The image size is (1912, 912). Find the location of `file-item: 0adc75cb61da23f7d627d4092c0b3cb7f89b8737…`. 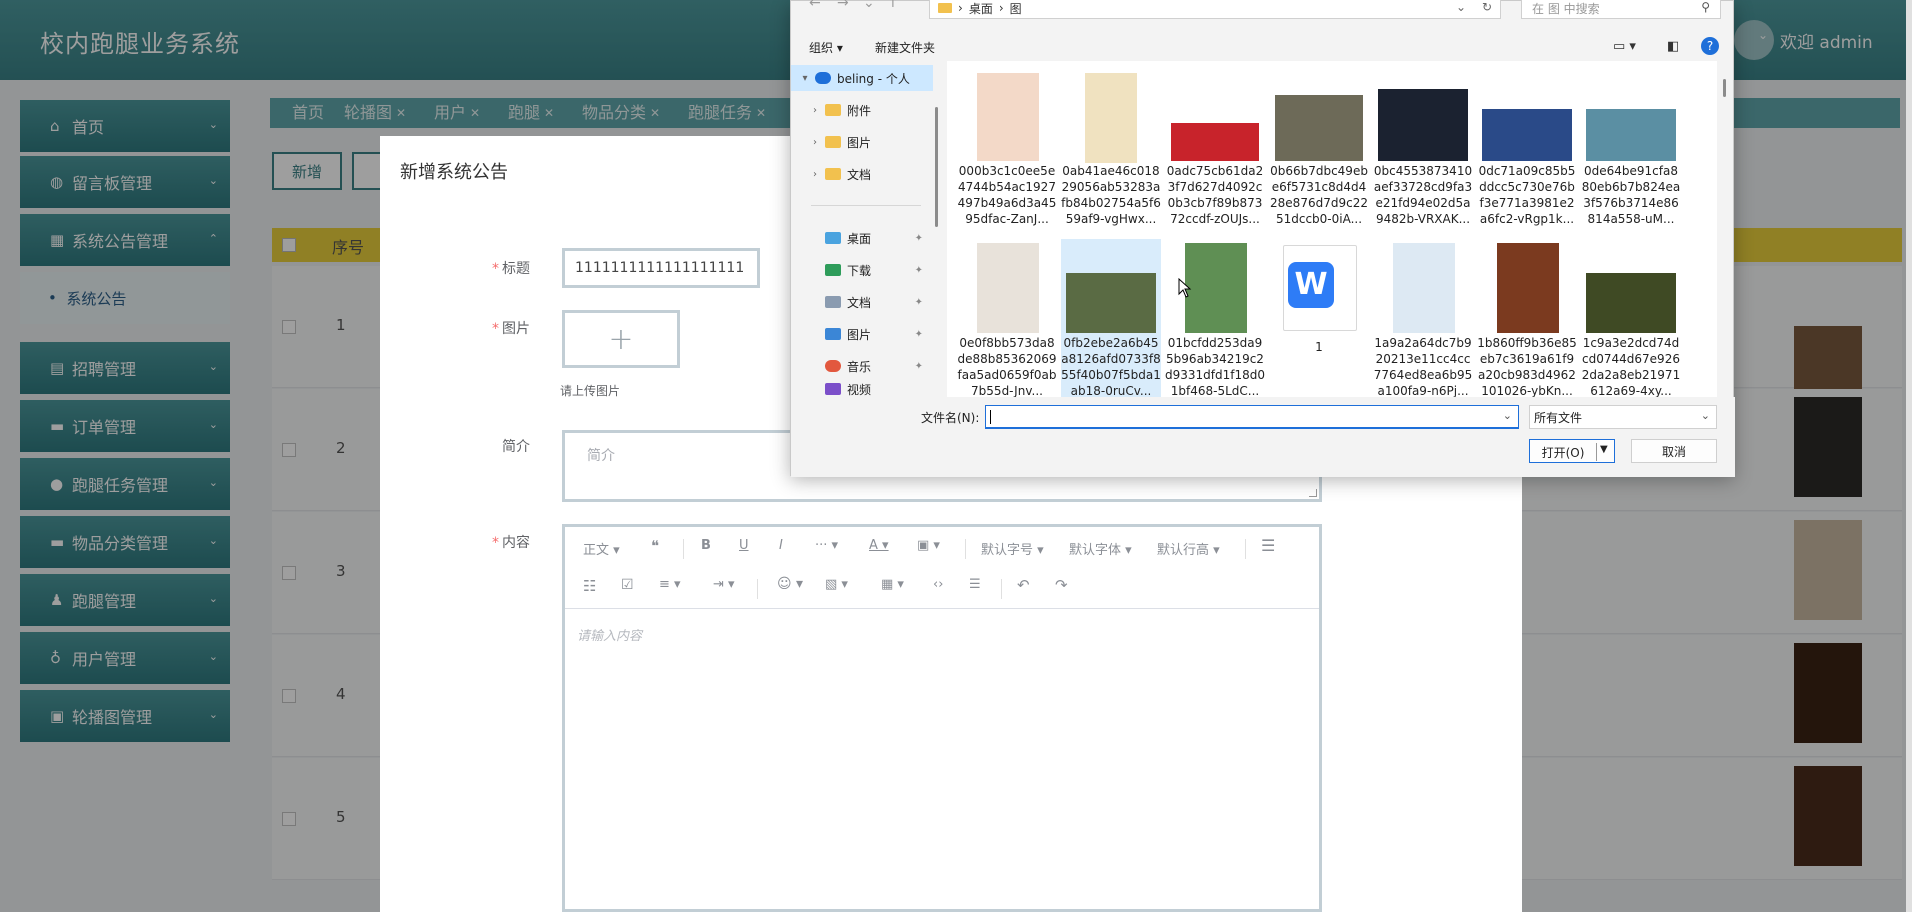

file-item: 0adc75cb61da23f7d627d4092c0b3cb7f89b8737… is located at coordinates (1215, 146).